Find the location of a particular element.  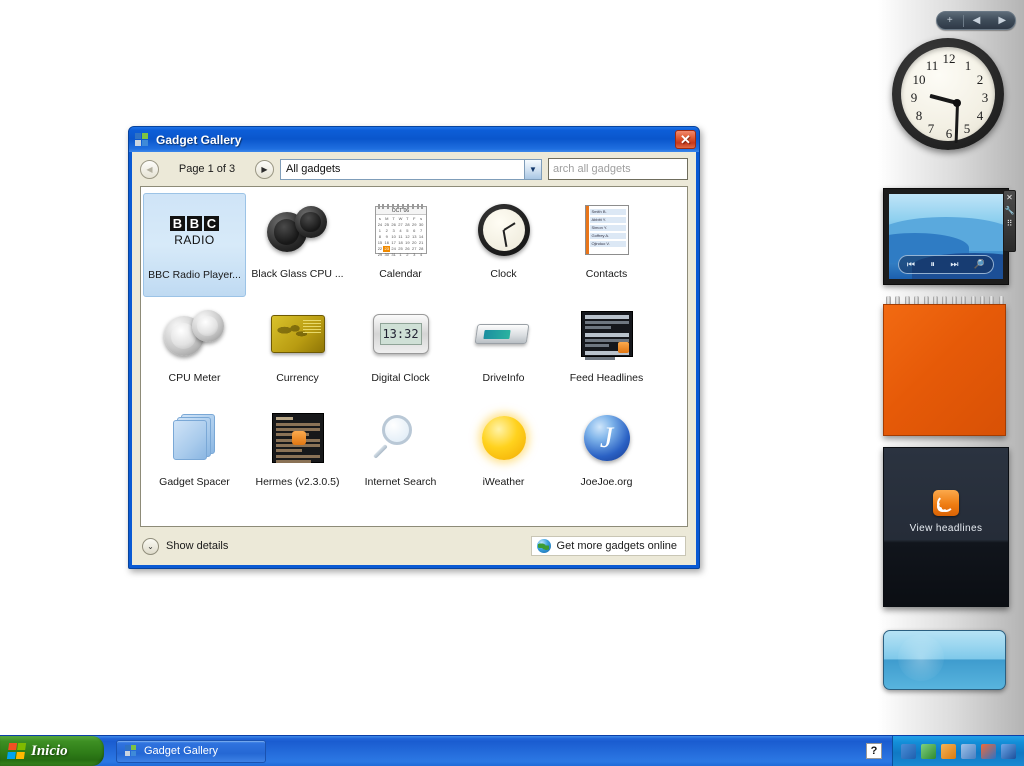

show-details-button: ⌄ Show details is located at coordinates (185, 546).